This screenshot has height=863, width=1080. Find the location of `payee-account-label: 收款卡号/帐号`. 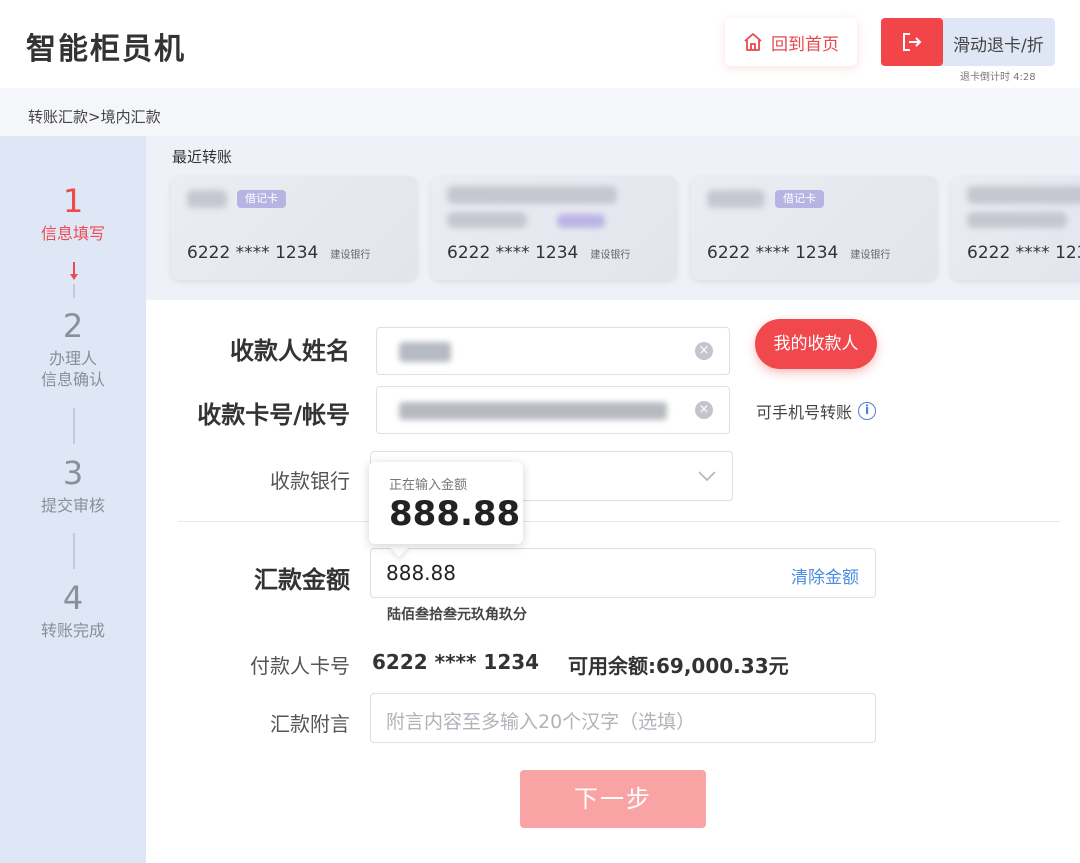

payee-account-label: 收款卡号/帐号 is located at coordinates (273, 415).